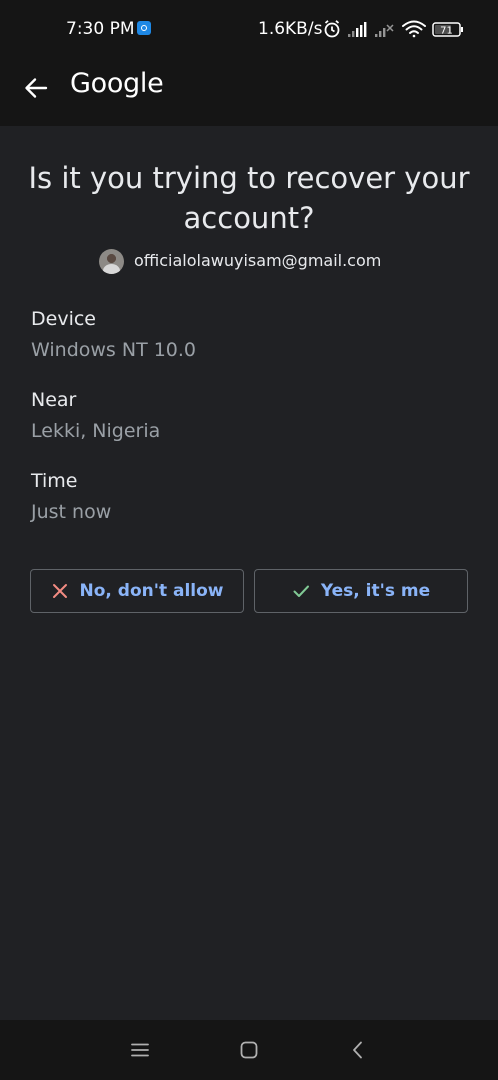 Image resolution: width=498 pixels, height=1080 pixels. I want to click on status-icons: 71, so click(393, 29).